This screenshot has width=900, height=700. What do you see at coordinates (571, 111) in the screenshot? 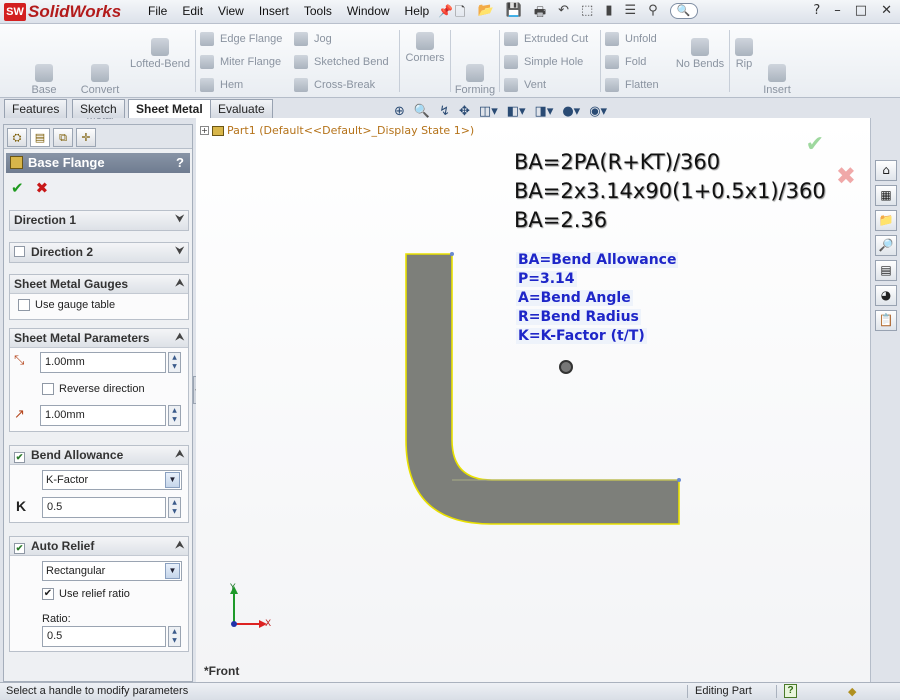
I see `appearance-icon: ●▾` at bounding box center [571, 111].